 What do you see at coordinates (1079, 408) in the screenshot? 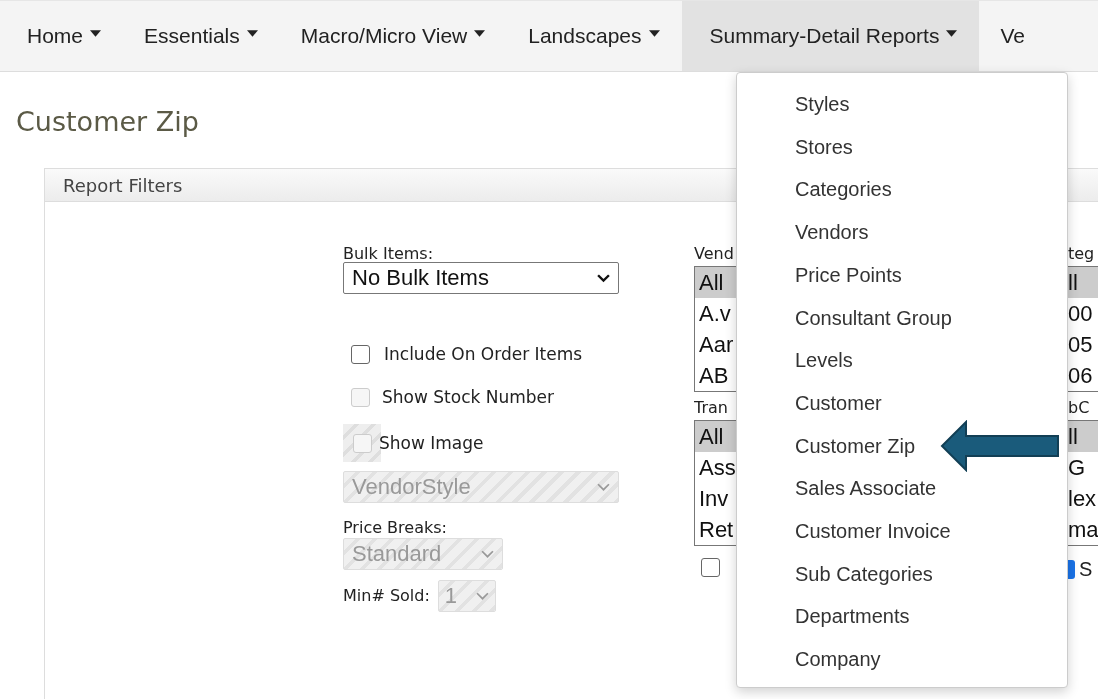
I see `field-label: bC` at bounding box center [1079, 408].